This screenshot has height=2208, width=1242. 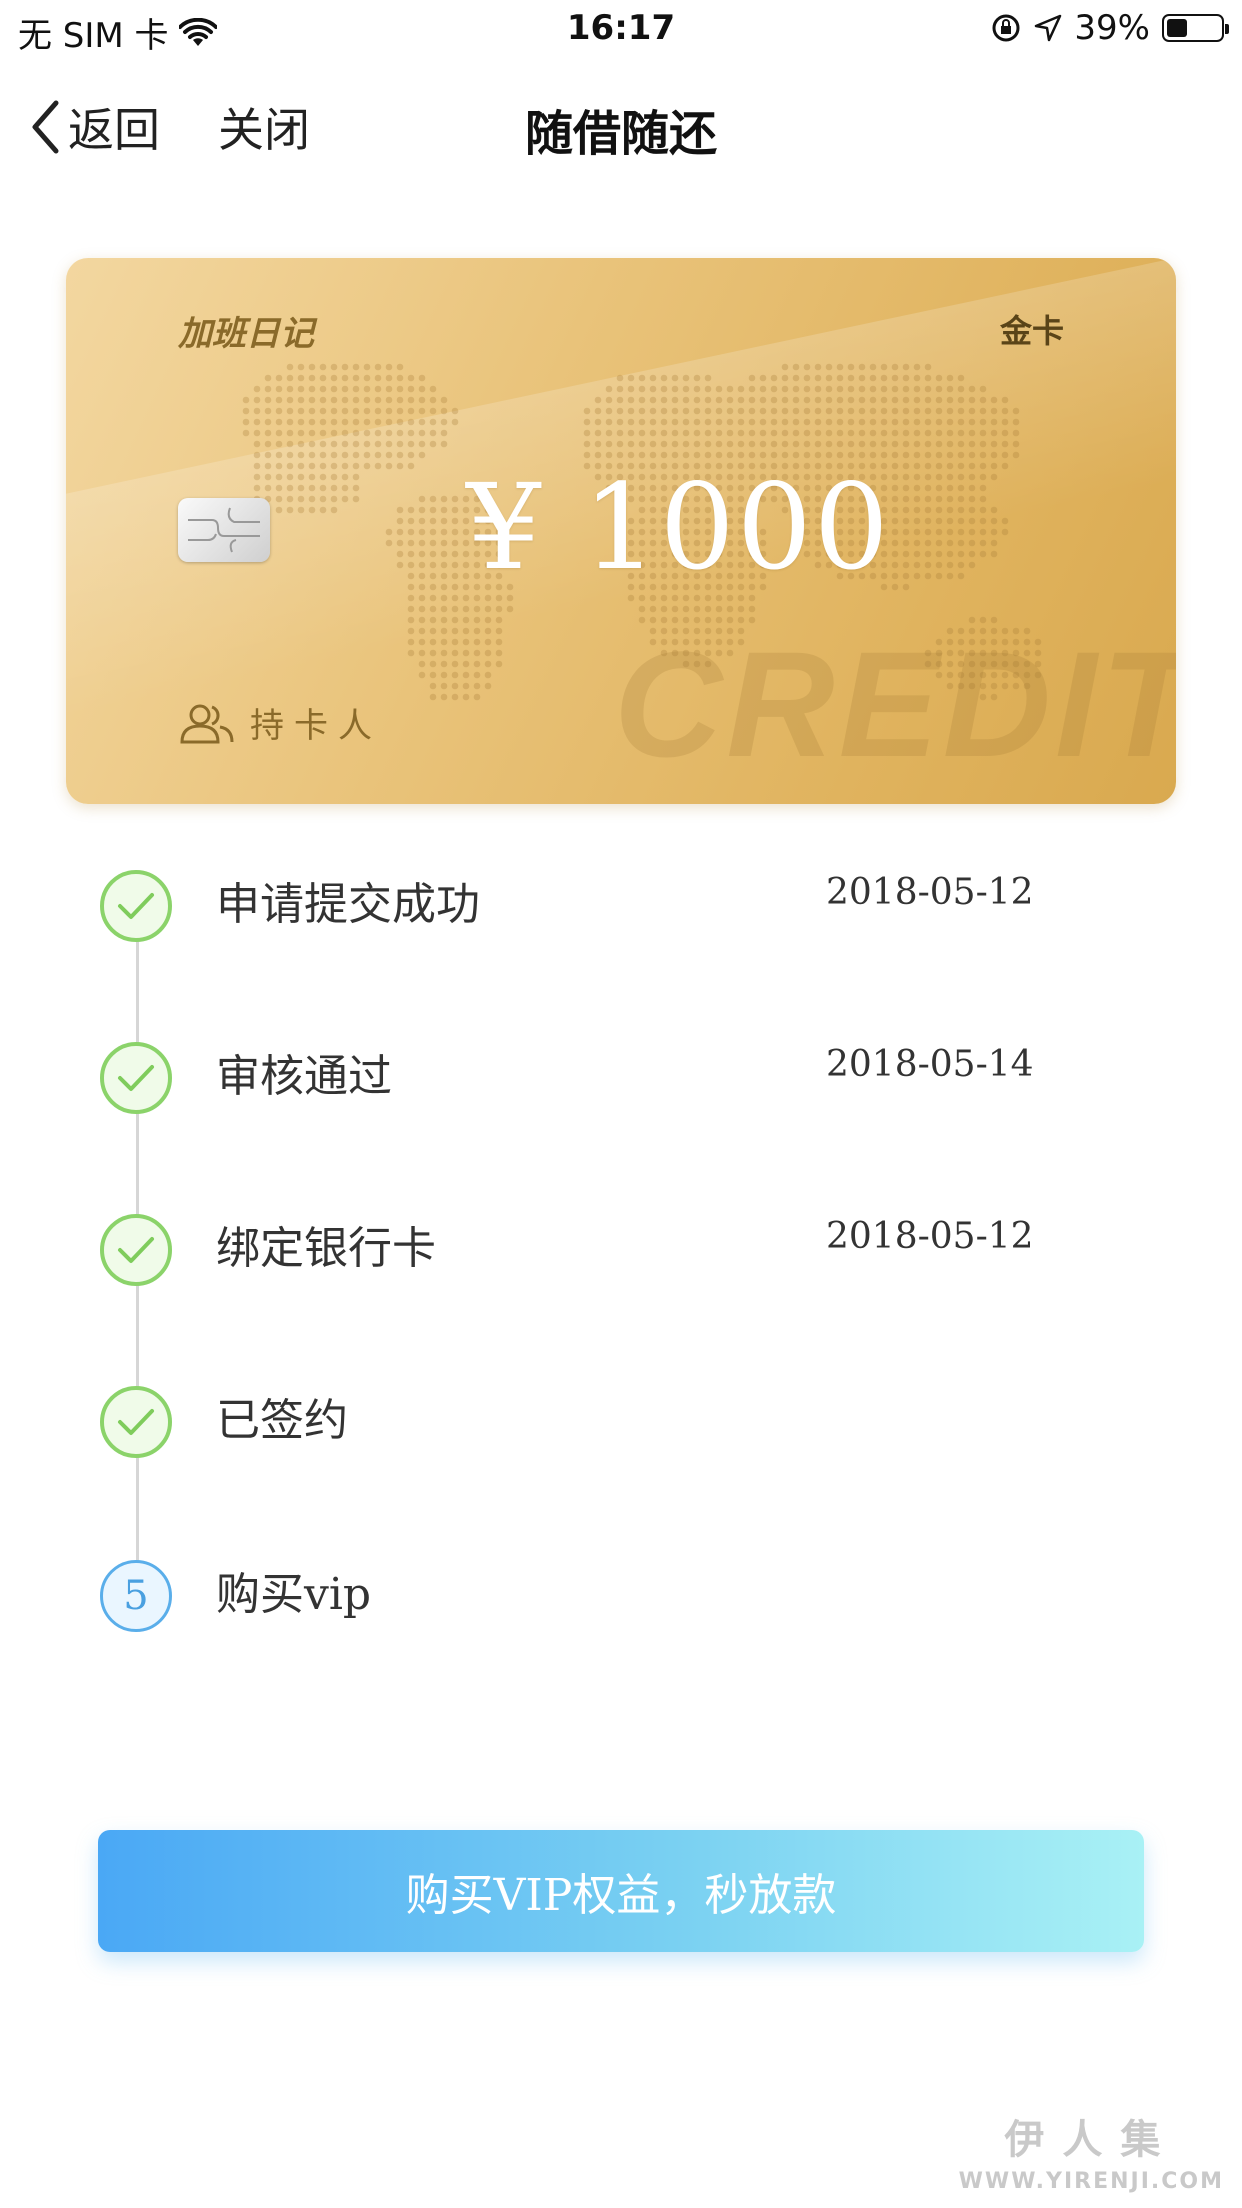 What do you see at coordinates (136, 1596) in the screenshot?
I see `step-number-badge: 5` at bounding box center [136, 1596].